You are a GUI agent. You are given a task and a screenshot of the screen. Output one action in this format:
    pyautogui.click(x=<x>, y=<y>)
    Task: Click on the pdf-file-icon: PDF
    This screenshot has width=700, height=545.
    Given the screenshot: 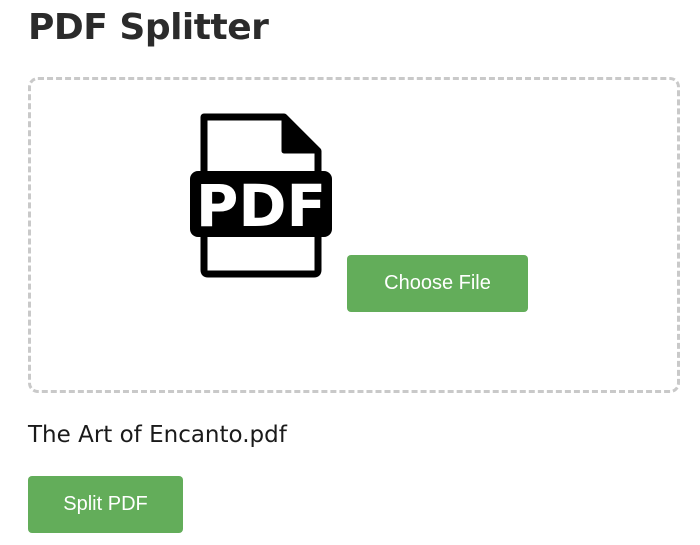 What is the action you would take?
    pyautogui.click(x=261, y=195)
    